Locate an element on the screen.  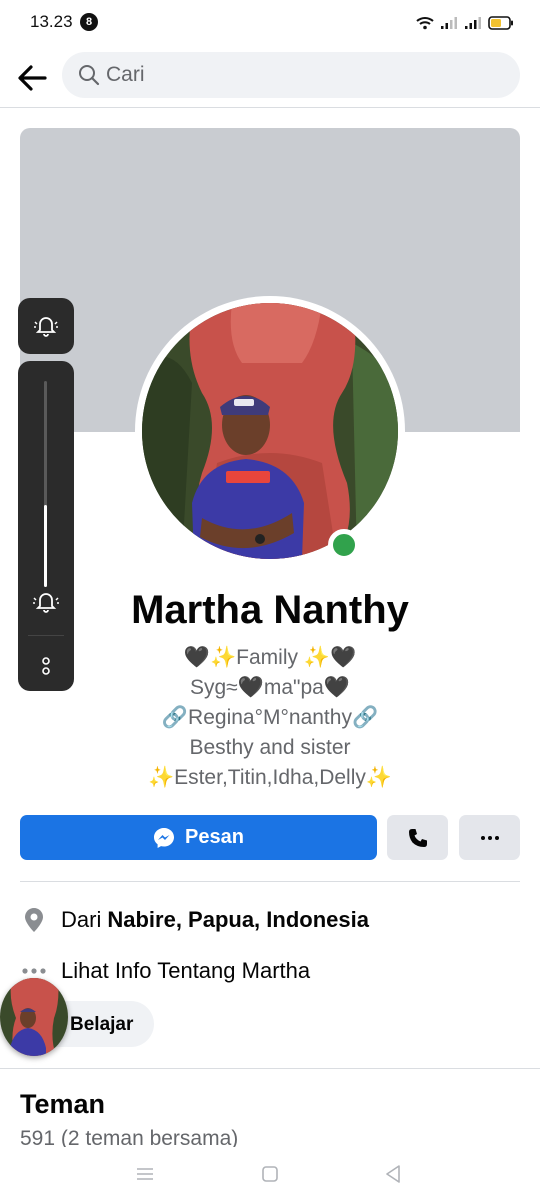
bio-line: ✨Ester,Titin,Idha,Delly✨ is located at coordinates (270, 777).